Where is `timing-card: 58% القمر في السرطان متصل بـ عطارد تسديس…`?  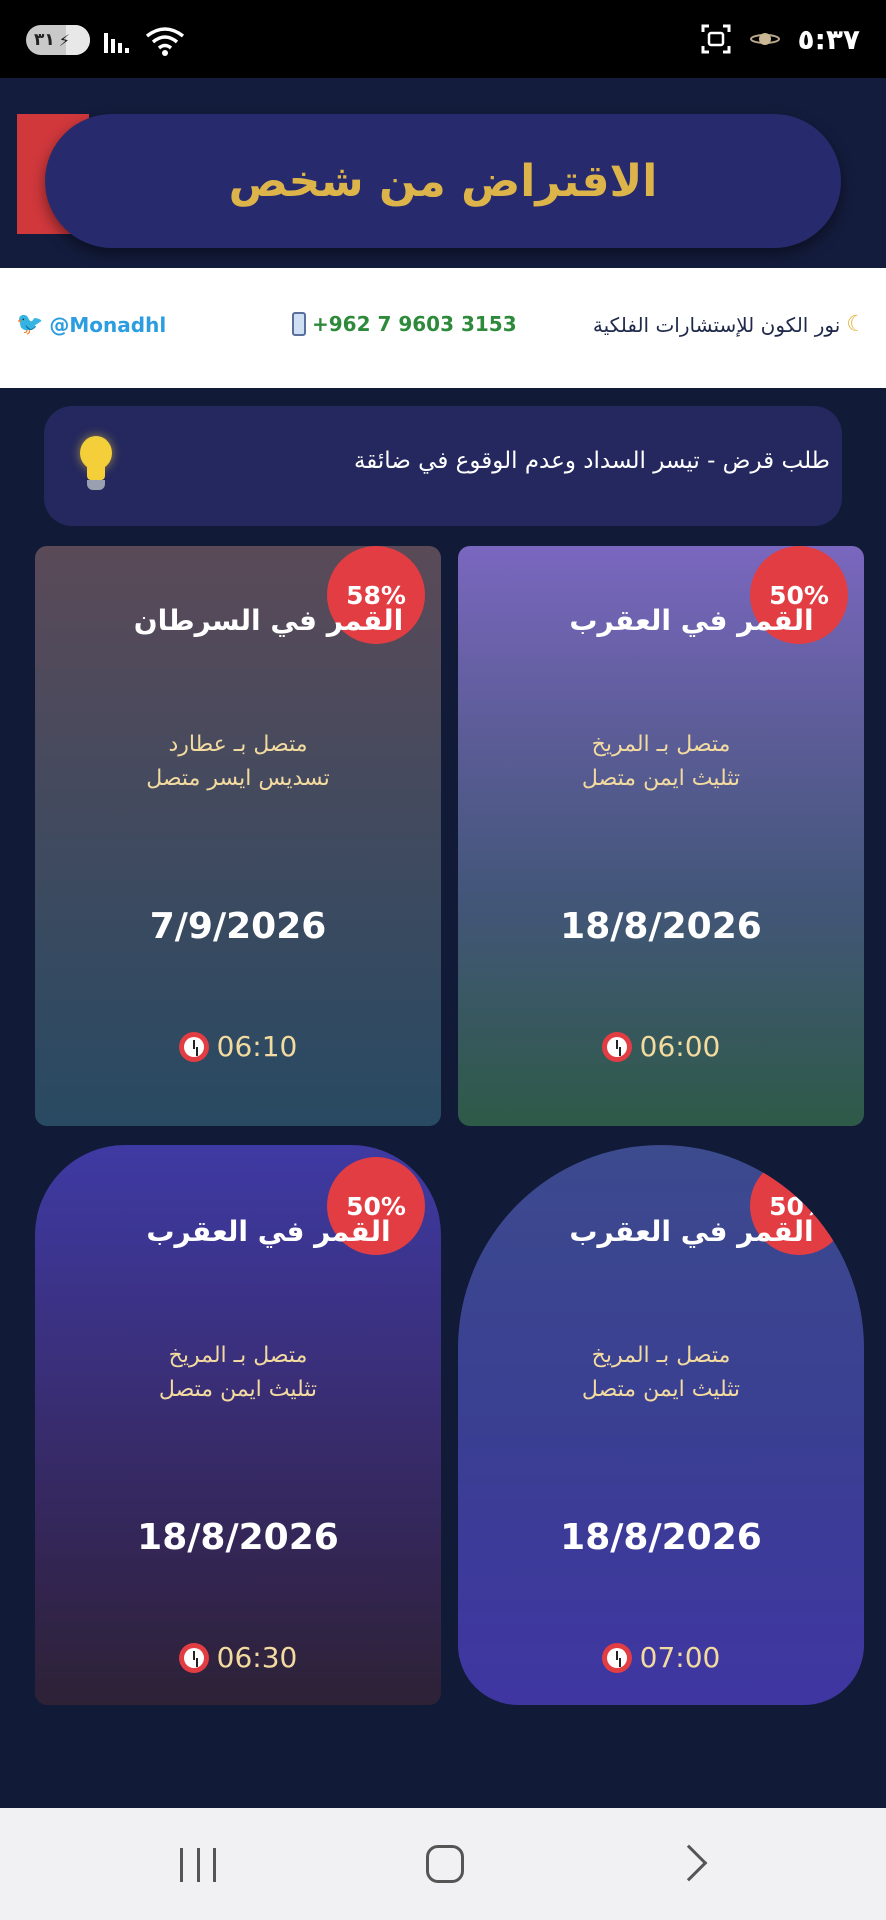
timing-card: 58% القمر في السرطان متصل بـ عطارد تسديس… is located at coordinates (238, 836).